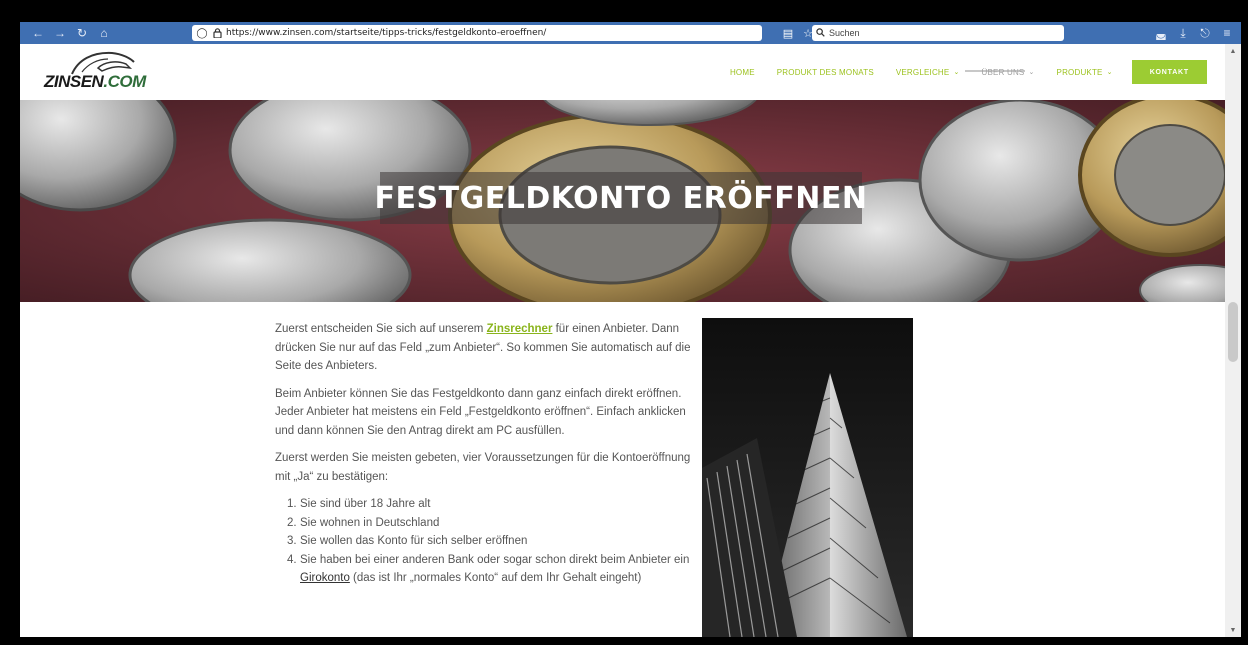 The image size is (1248, 645). What do you see at coordinates (292, 541) in the screenshot?
I see `list-item-number: 3.` at bounding box center [292, 541].